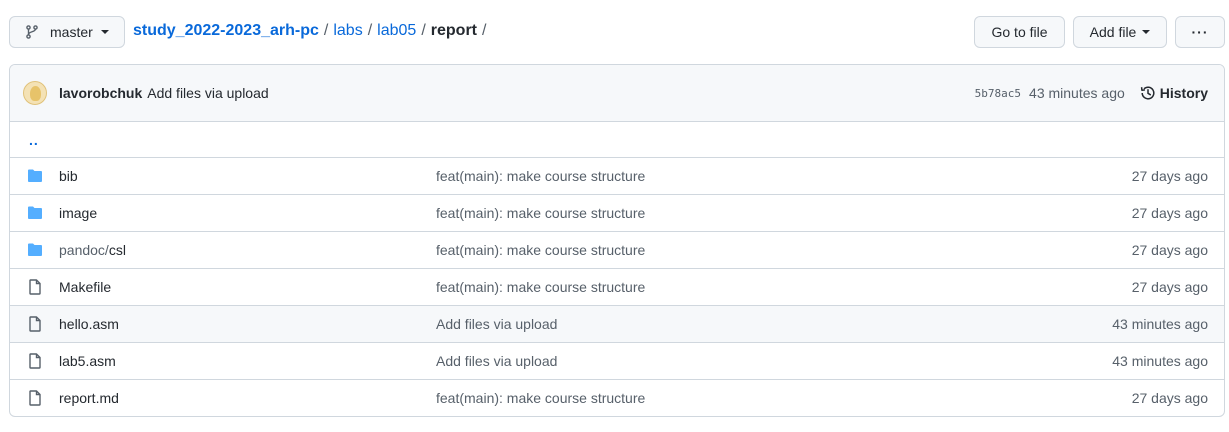  I want to click on breadcrumb-current: report, so click(453, 30).